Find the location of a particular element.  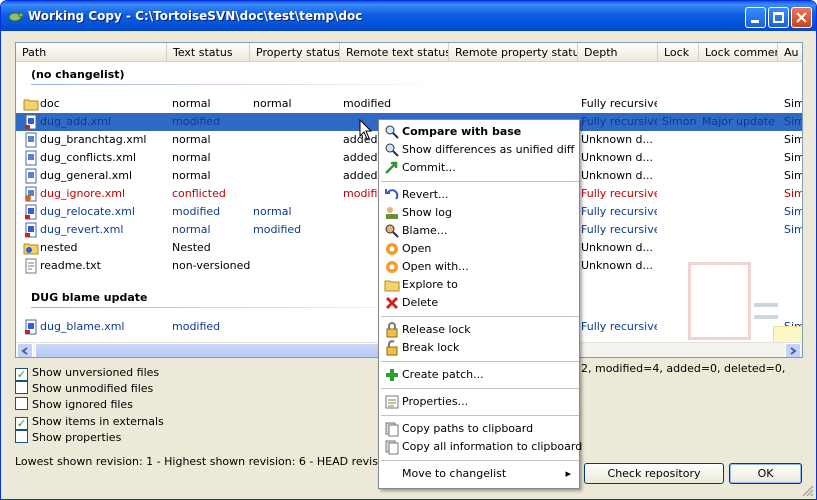

column-lock-comment: Lock comment is located at coordinates (738, 52).